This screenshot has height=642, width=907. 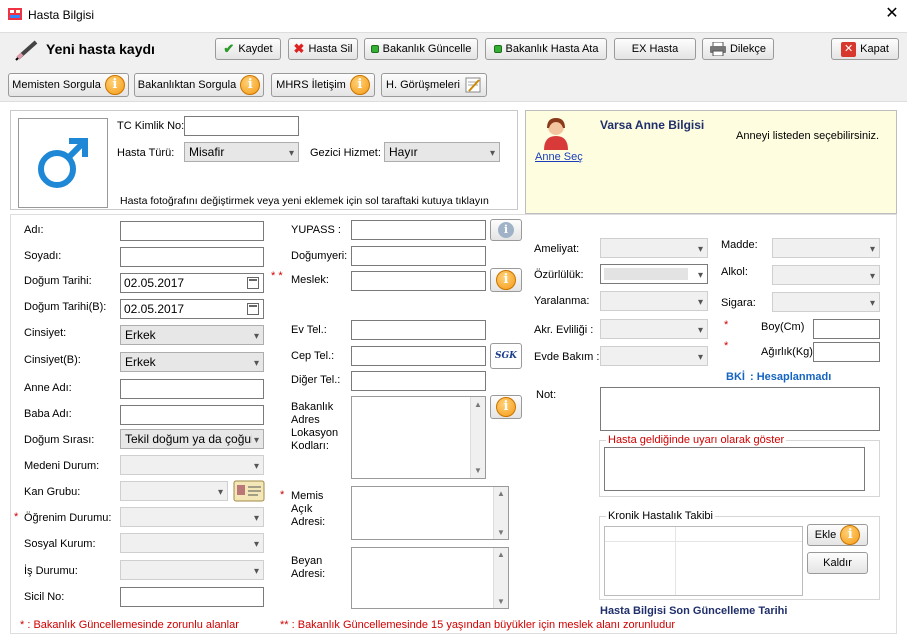 What do you see at coordinates (313, 356) in the screenshot?
I see `mobile-phone-label: Cep Tel.:` at bounding box center [313, 356].